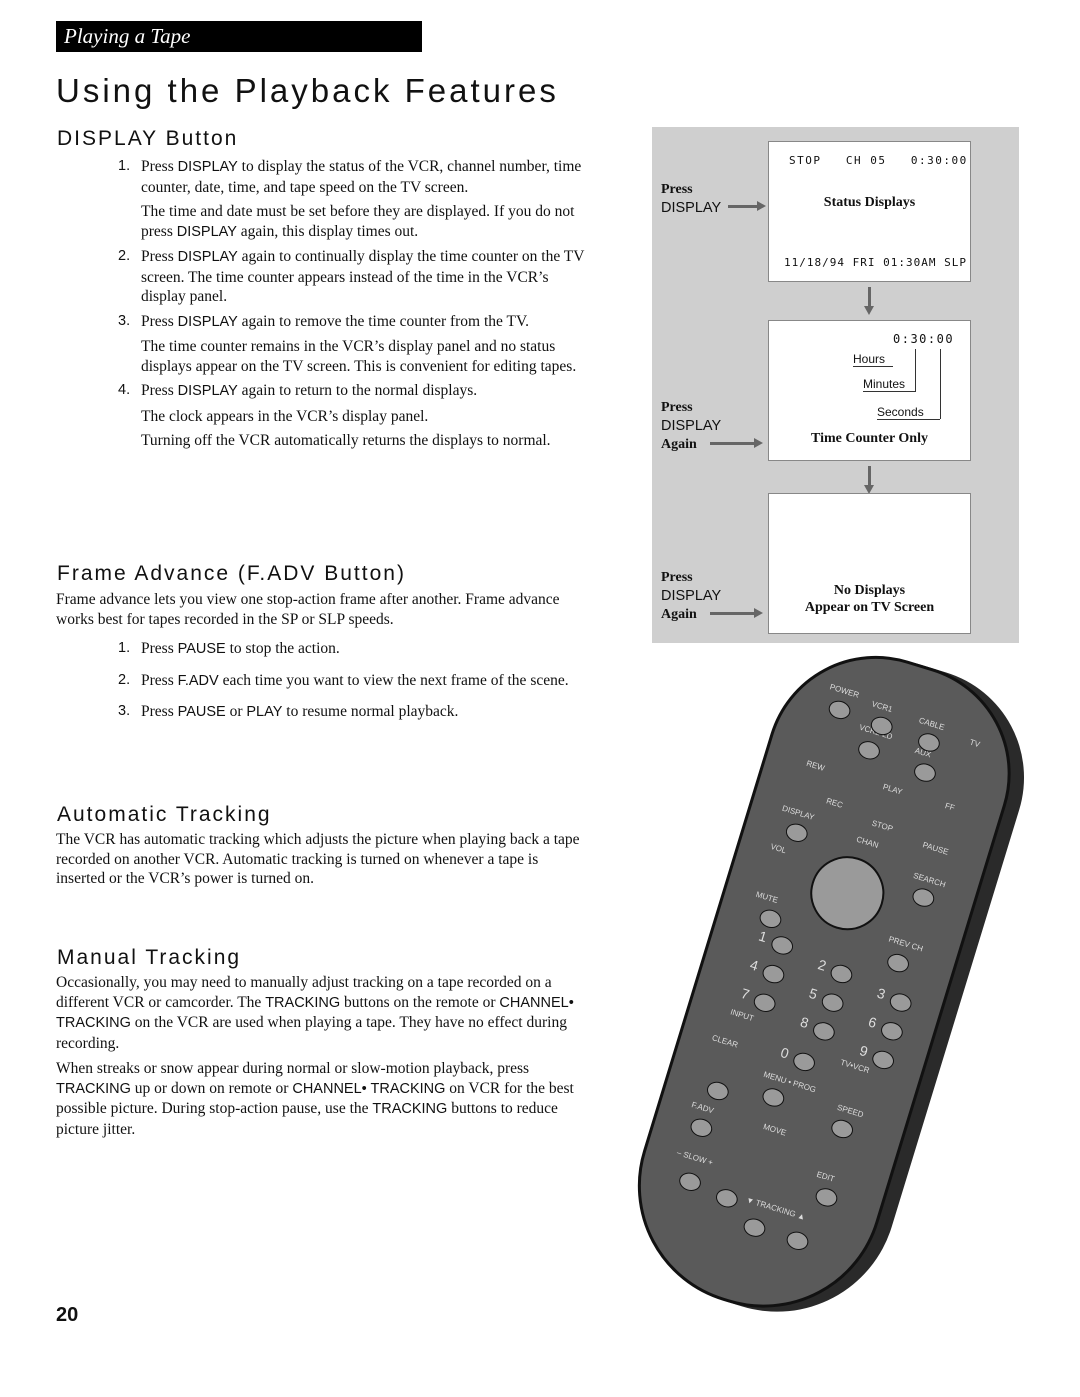  What do you see at coordinates (869, 607) in the screenshot?
I see `screen-caption: Appear on TV Screen` at bounding box center [869, 607].